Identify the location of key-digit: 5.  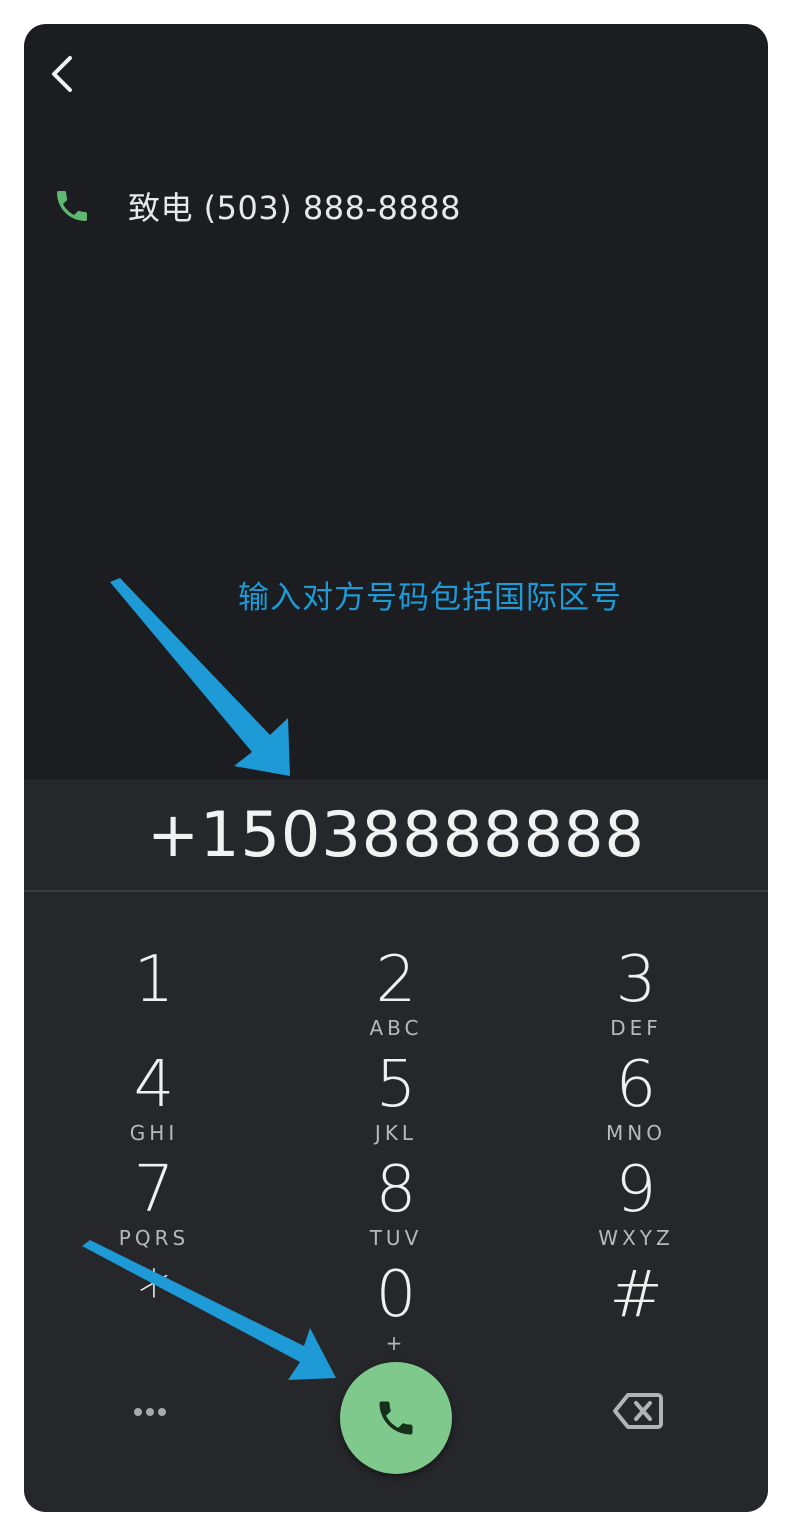
(396, 1085).